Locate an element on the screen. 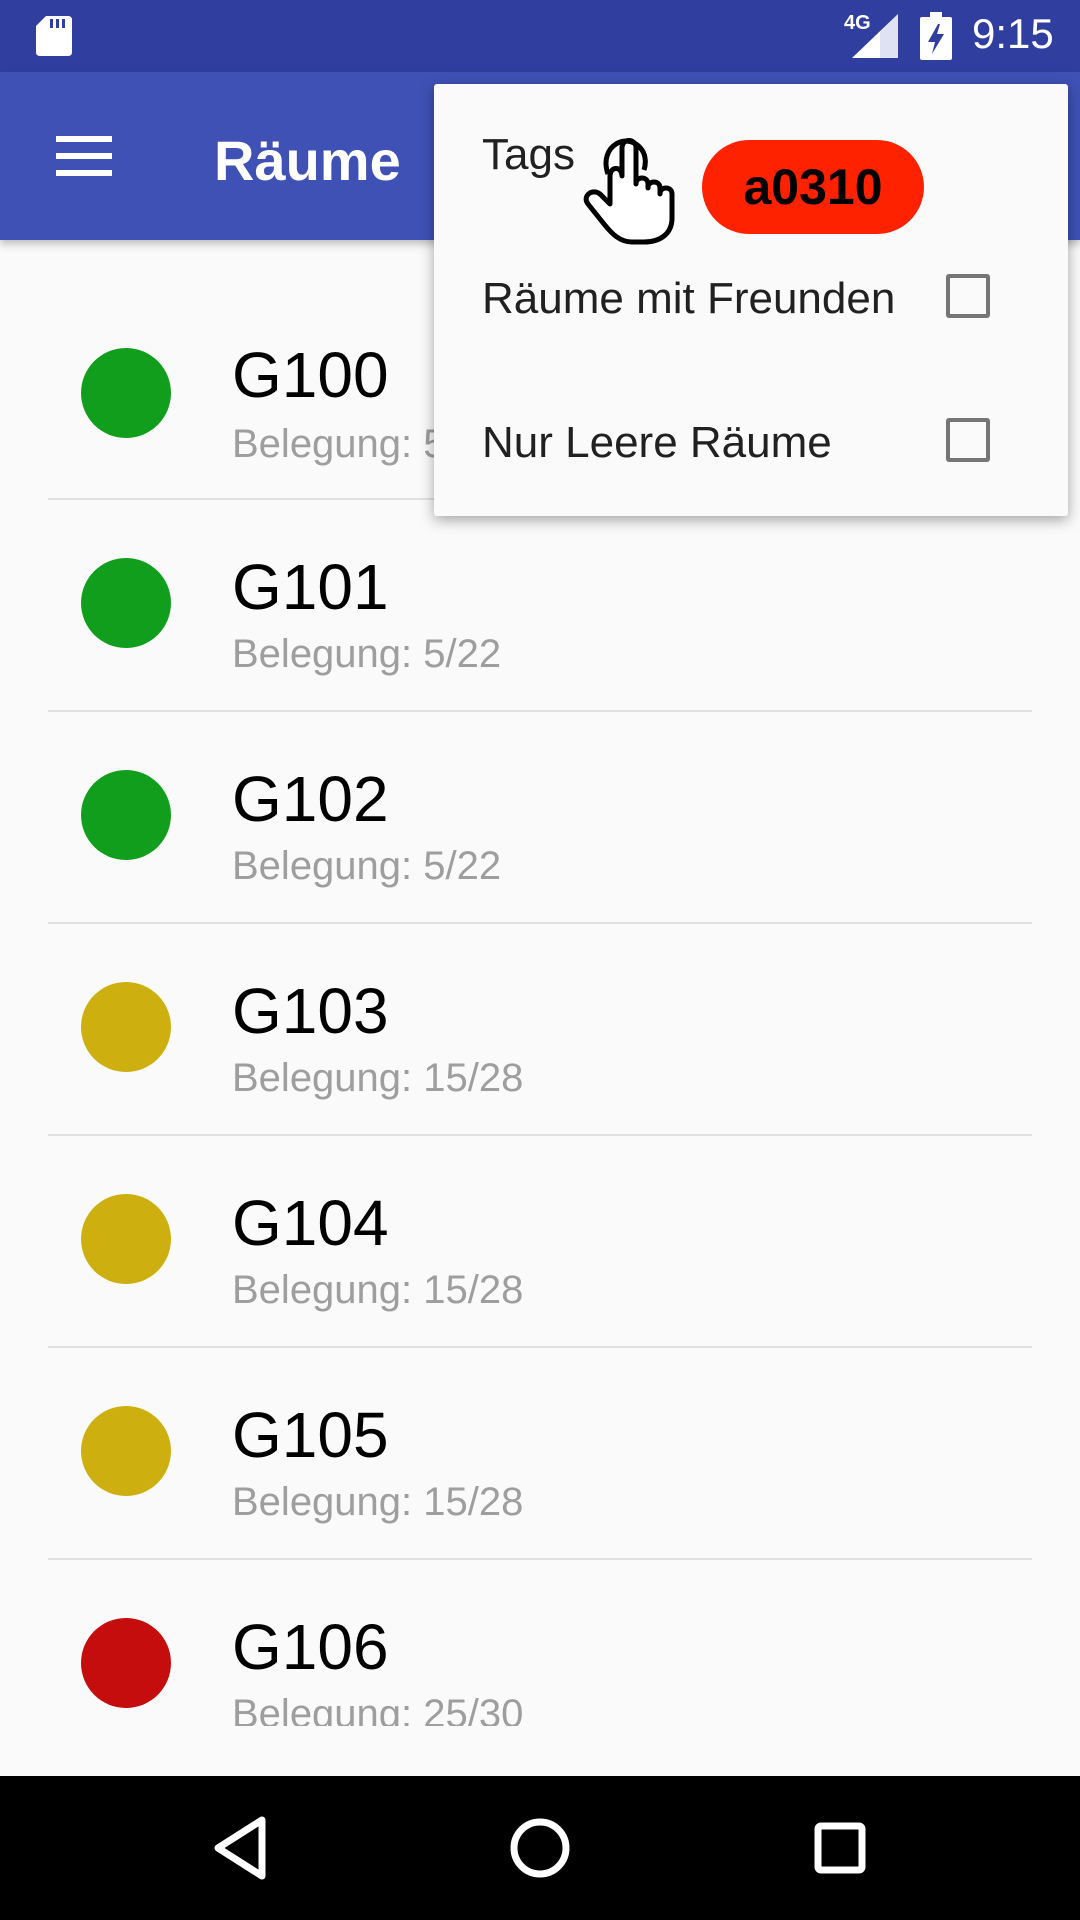  list-item: G106 Belegung: 25/30 is located at coordinates (540, 1643).